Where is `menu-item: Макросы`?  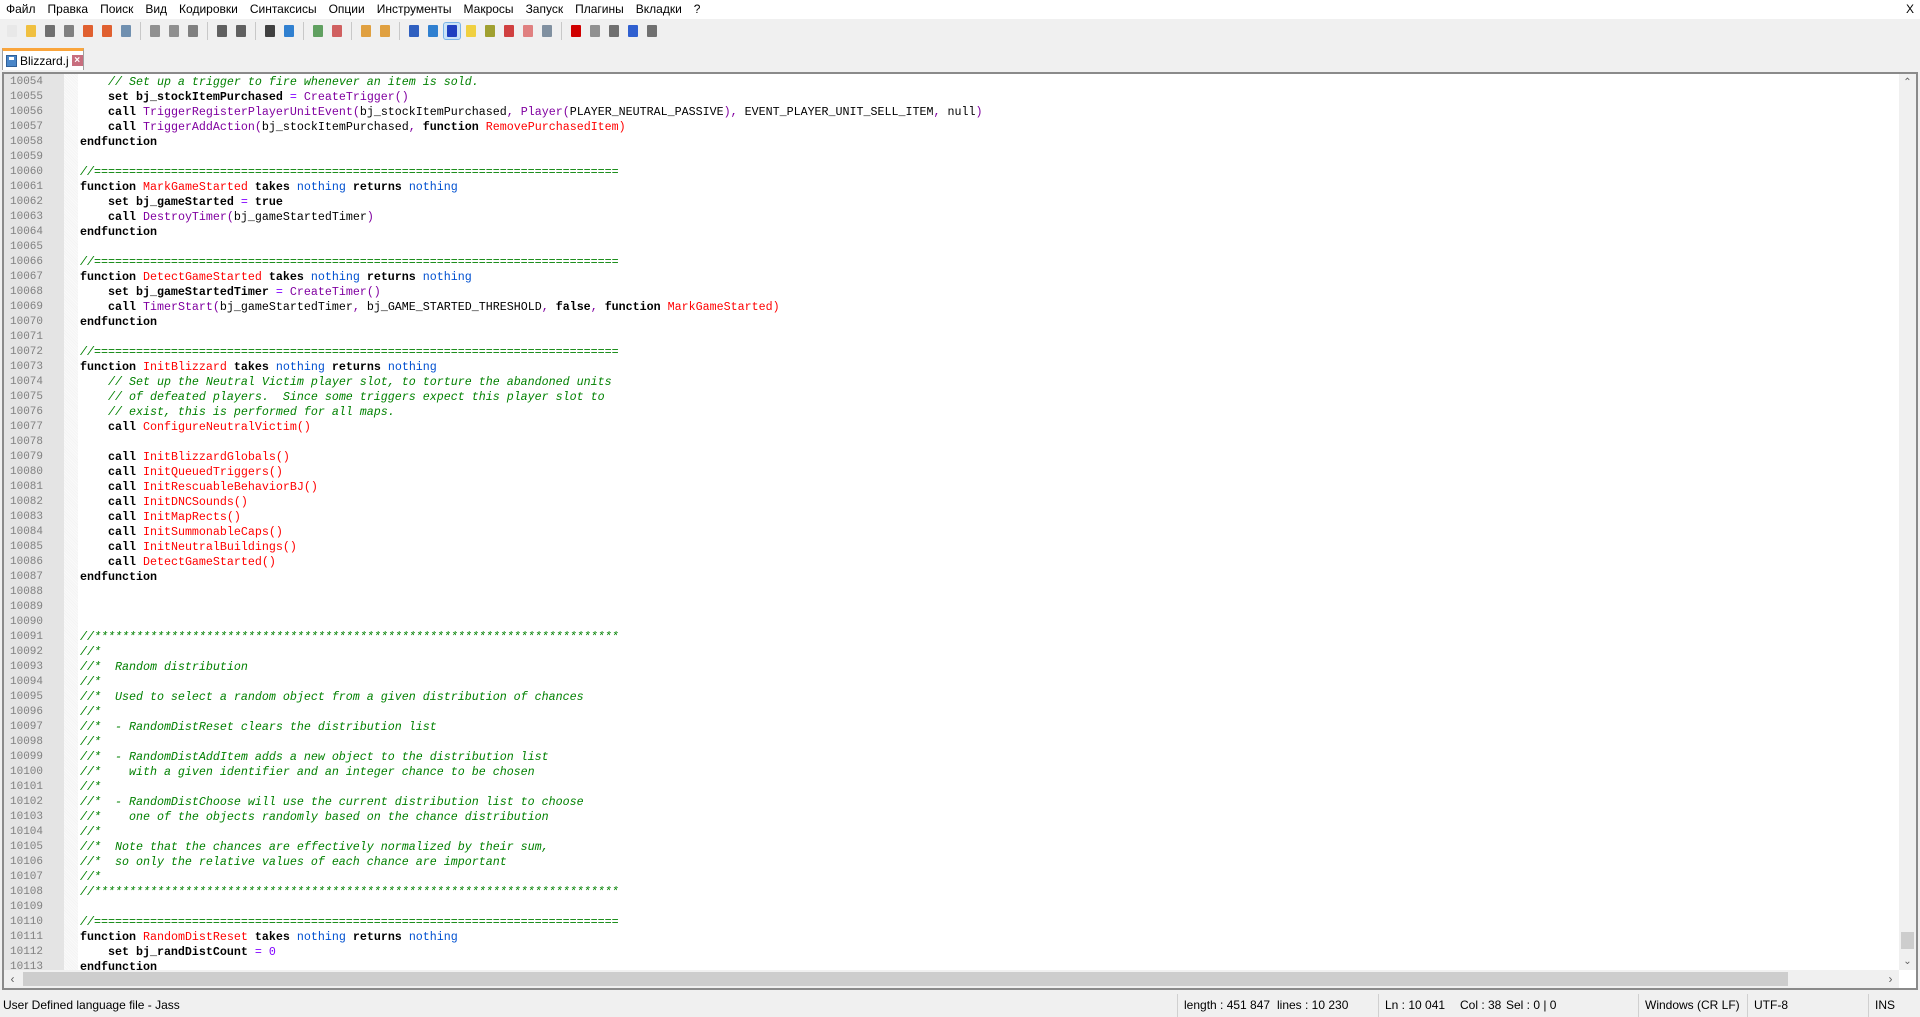 menu-item: Макросы is located at coordinates (489, 9).